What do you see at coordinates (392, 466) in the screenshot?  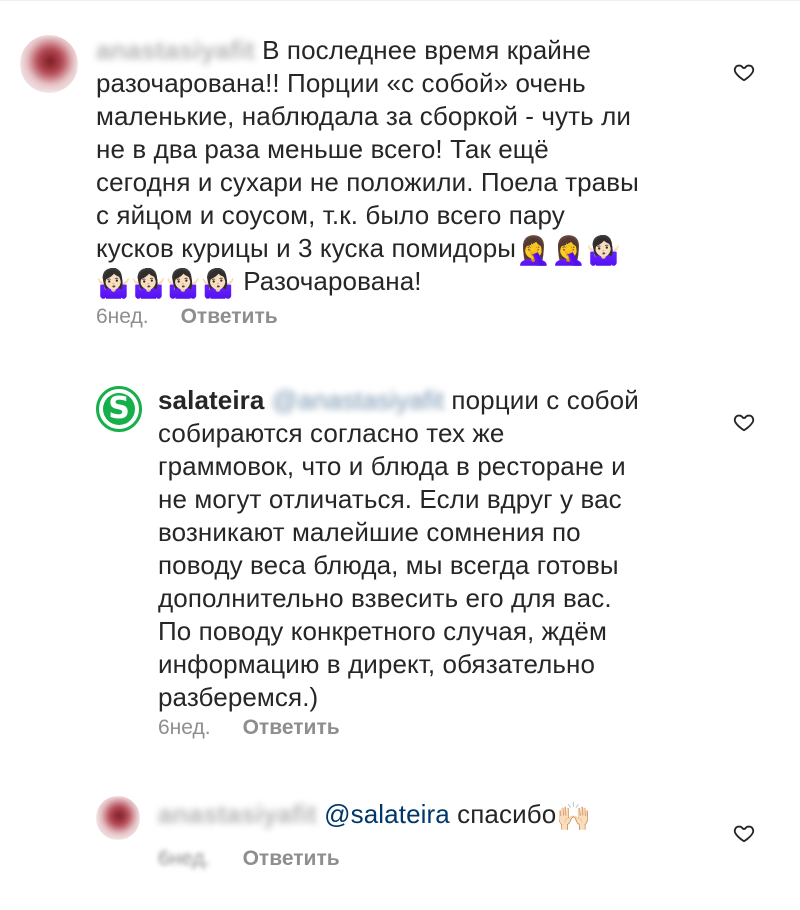 I see `comment-line: граммовок, что и блюда в ресторане и` at bounding box center [392, 466].